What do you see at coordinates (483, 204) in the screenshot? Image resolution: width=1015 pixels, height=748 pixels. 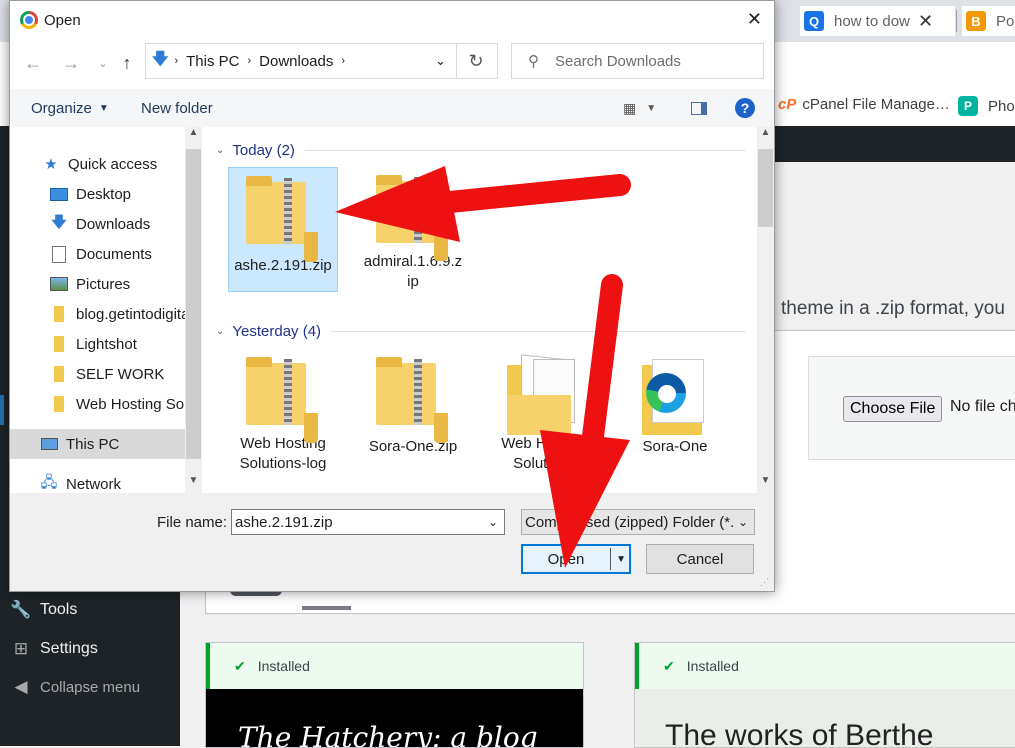 I see `annotation-arrow-left` at bounding box center [483, 204].